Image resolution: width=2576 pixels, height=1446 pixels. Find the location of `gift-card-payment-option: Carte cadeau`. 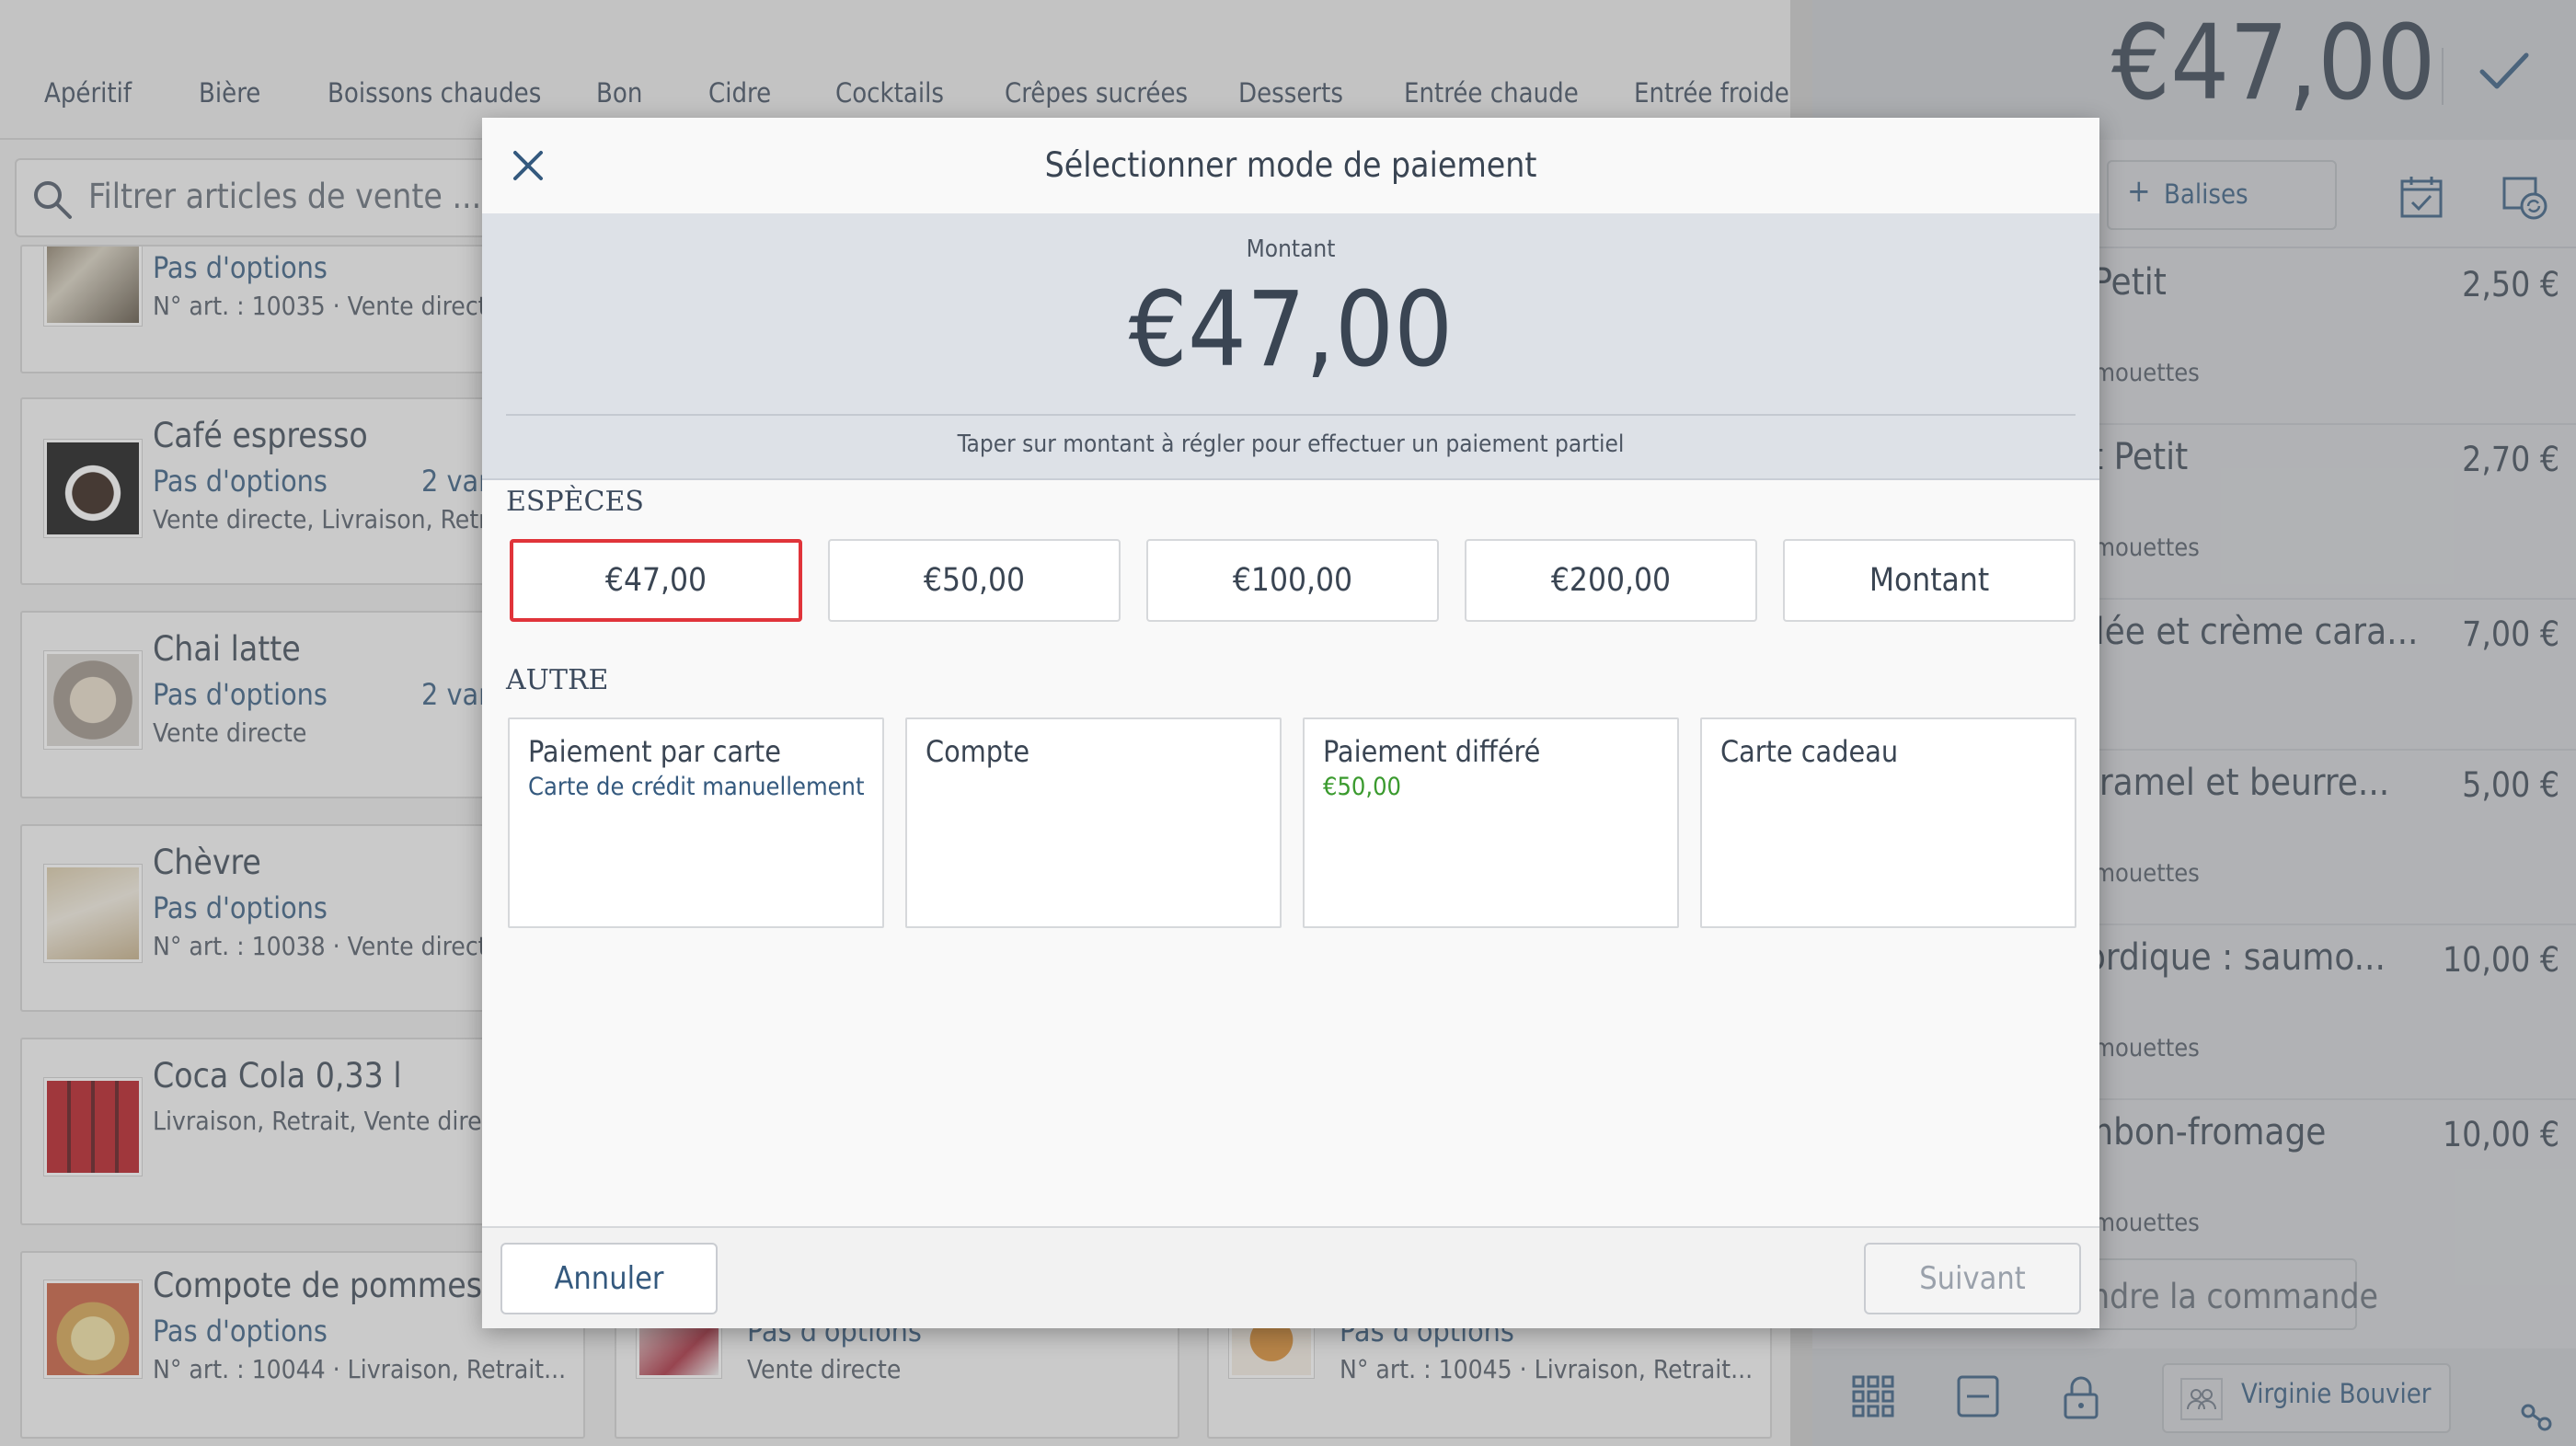

gift-card-payment-option: Carte cadeau is located at coordinates (1888, 822).